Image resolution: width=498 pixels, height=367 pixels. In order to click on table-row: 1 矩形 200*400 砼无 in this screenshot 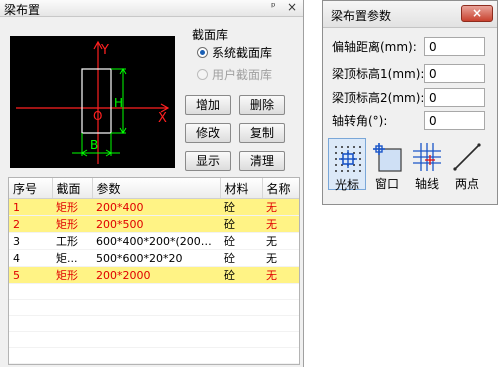, I will do `click(154, 207)`.